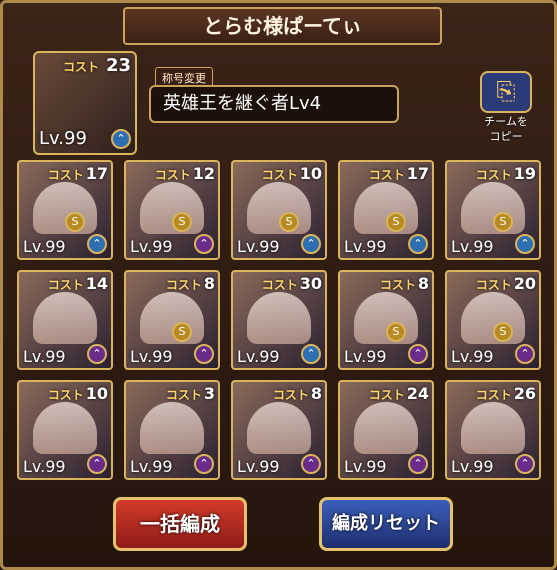 This screenshot has width=557, height=570. What do you see at coordinates (386, 430) in the screenshot?
I see `party-card: コスト 24 Lv.99 ⌃` at bounding box center [386, 430].